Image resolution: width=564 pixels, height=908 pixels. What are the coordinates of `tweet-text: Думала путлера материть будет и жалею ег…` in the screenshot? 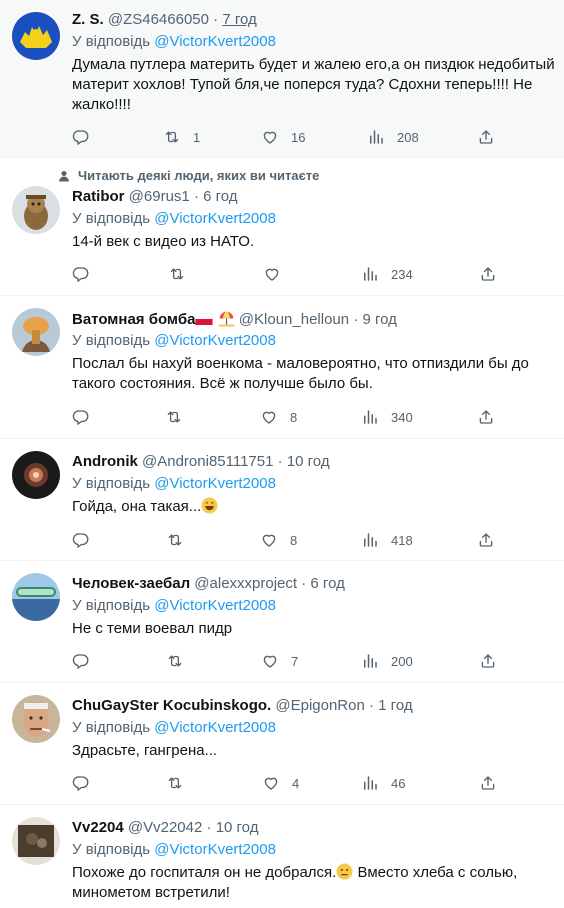 It's located at (313, 84).